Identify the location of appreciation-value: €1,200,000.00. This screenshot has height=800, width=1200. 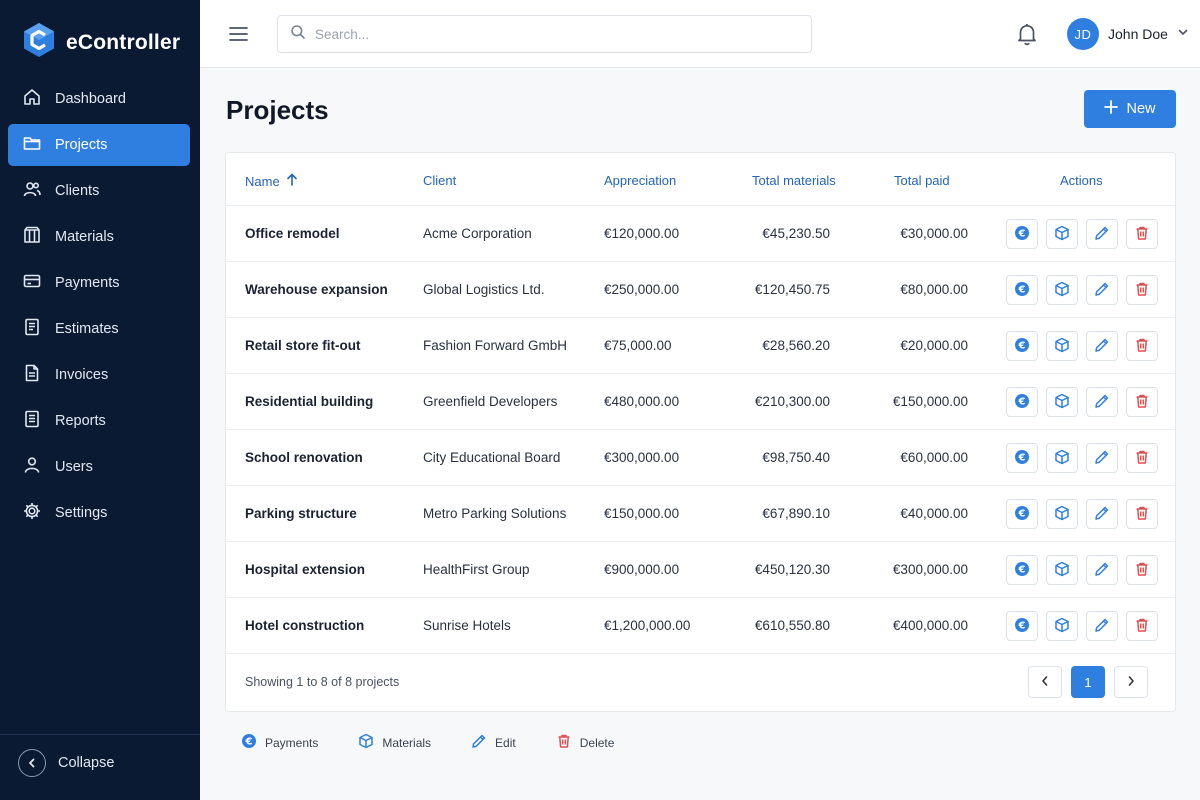
(647, 625).